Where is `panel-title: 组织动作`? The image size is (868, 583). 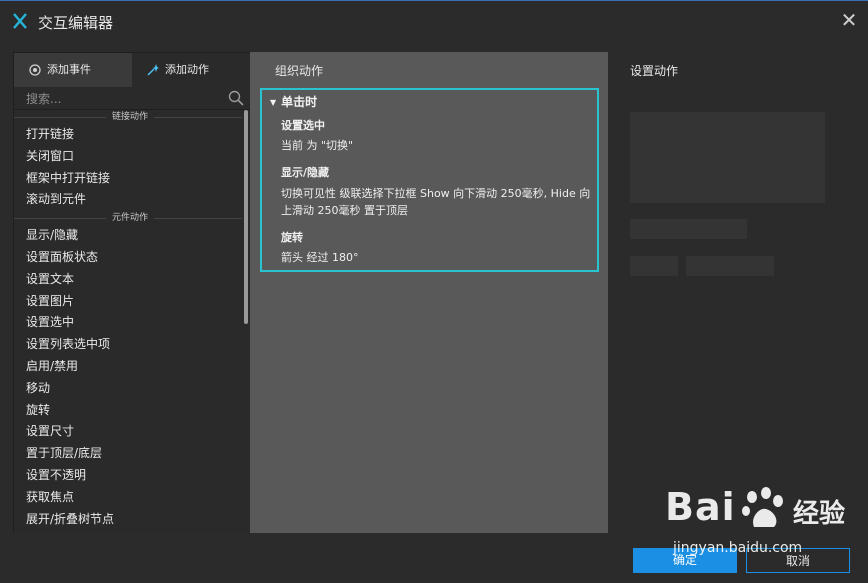 panel-title: 组织动作 is located at coordinates (299, 71).